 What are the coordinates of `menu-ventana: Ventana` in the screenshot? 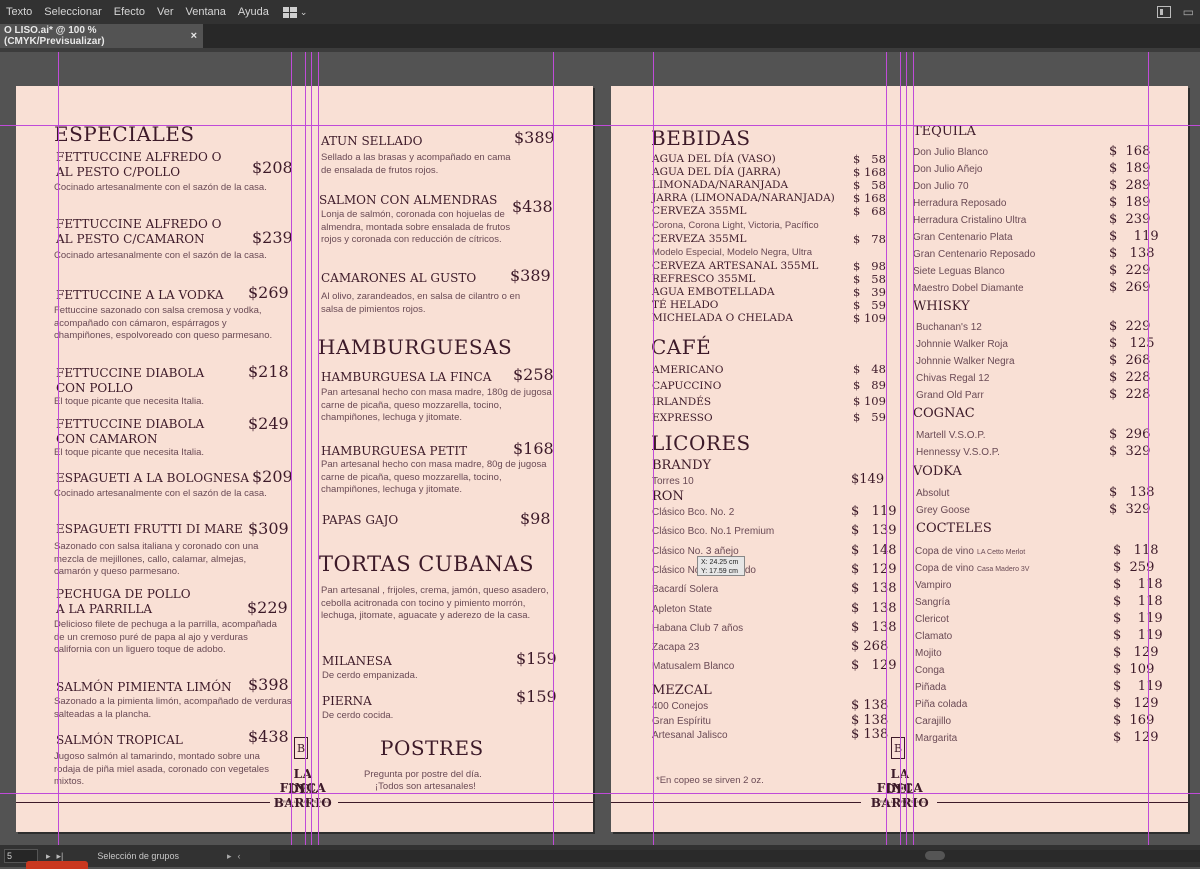 It's located at (205, 12).